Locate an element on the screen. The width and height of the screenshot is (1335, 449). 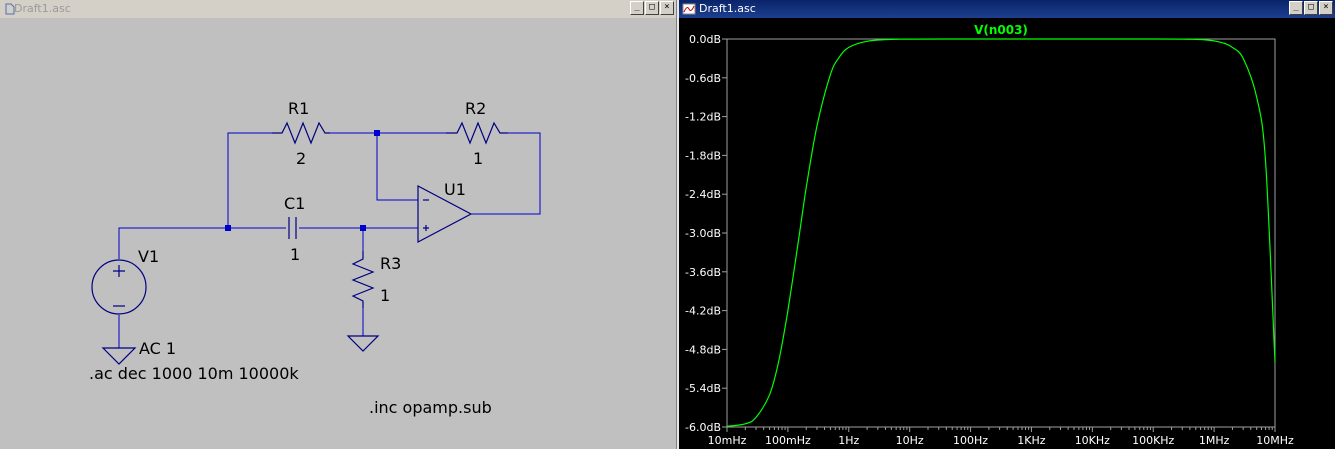
x-tick-label: 100Hz is located at coordinates (970, 440).